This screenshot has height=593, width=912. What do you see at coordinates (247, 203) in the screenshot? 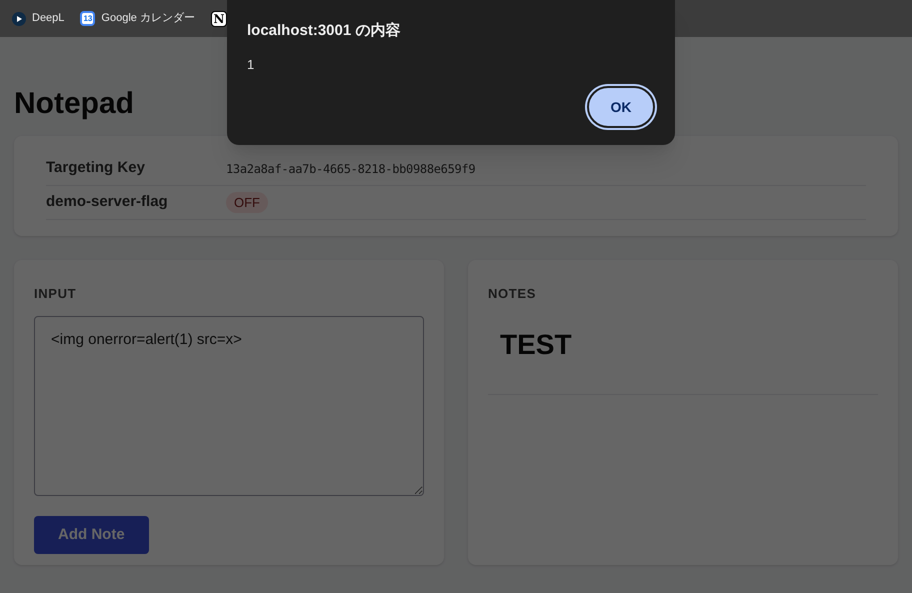
I see `flag-status-badge: OFF` at bounding box center [247, 203].